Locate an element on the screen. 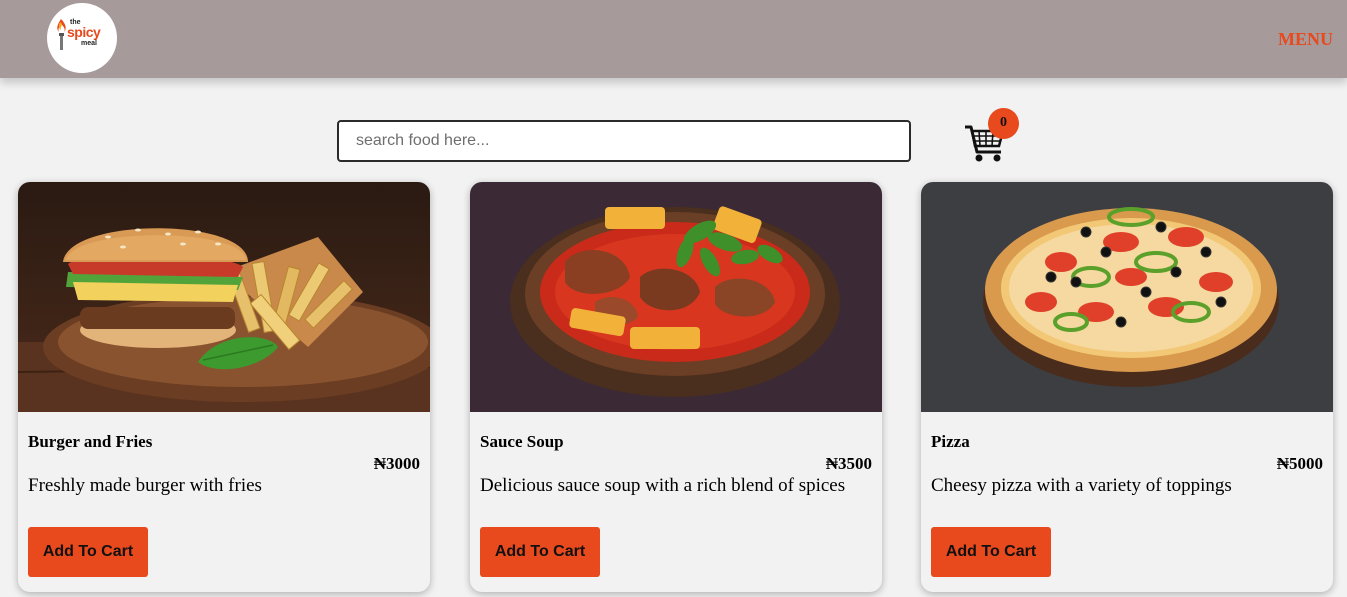 This screenshot has width=1347, height=597. logo-line-meal: meal is located at coordinates (89, 43).